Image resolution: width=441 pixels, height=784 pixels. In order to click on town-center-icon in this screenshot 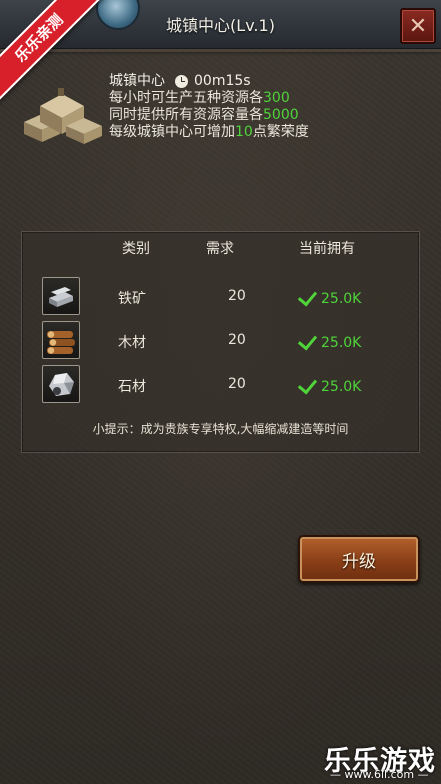, I will do `click(63, 116)`.